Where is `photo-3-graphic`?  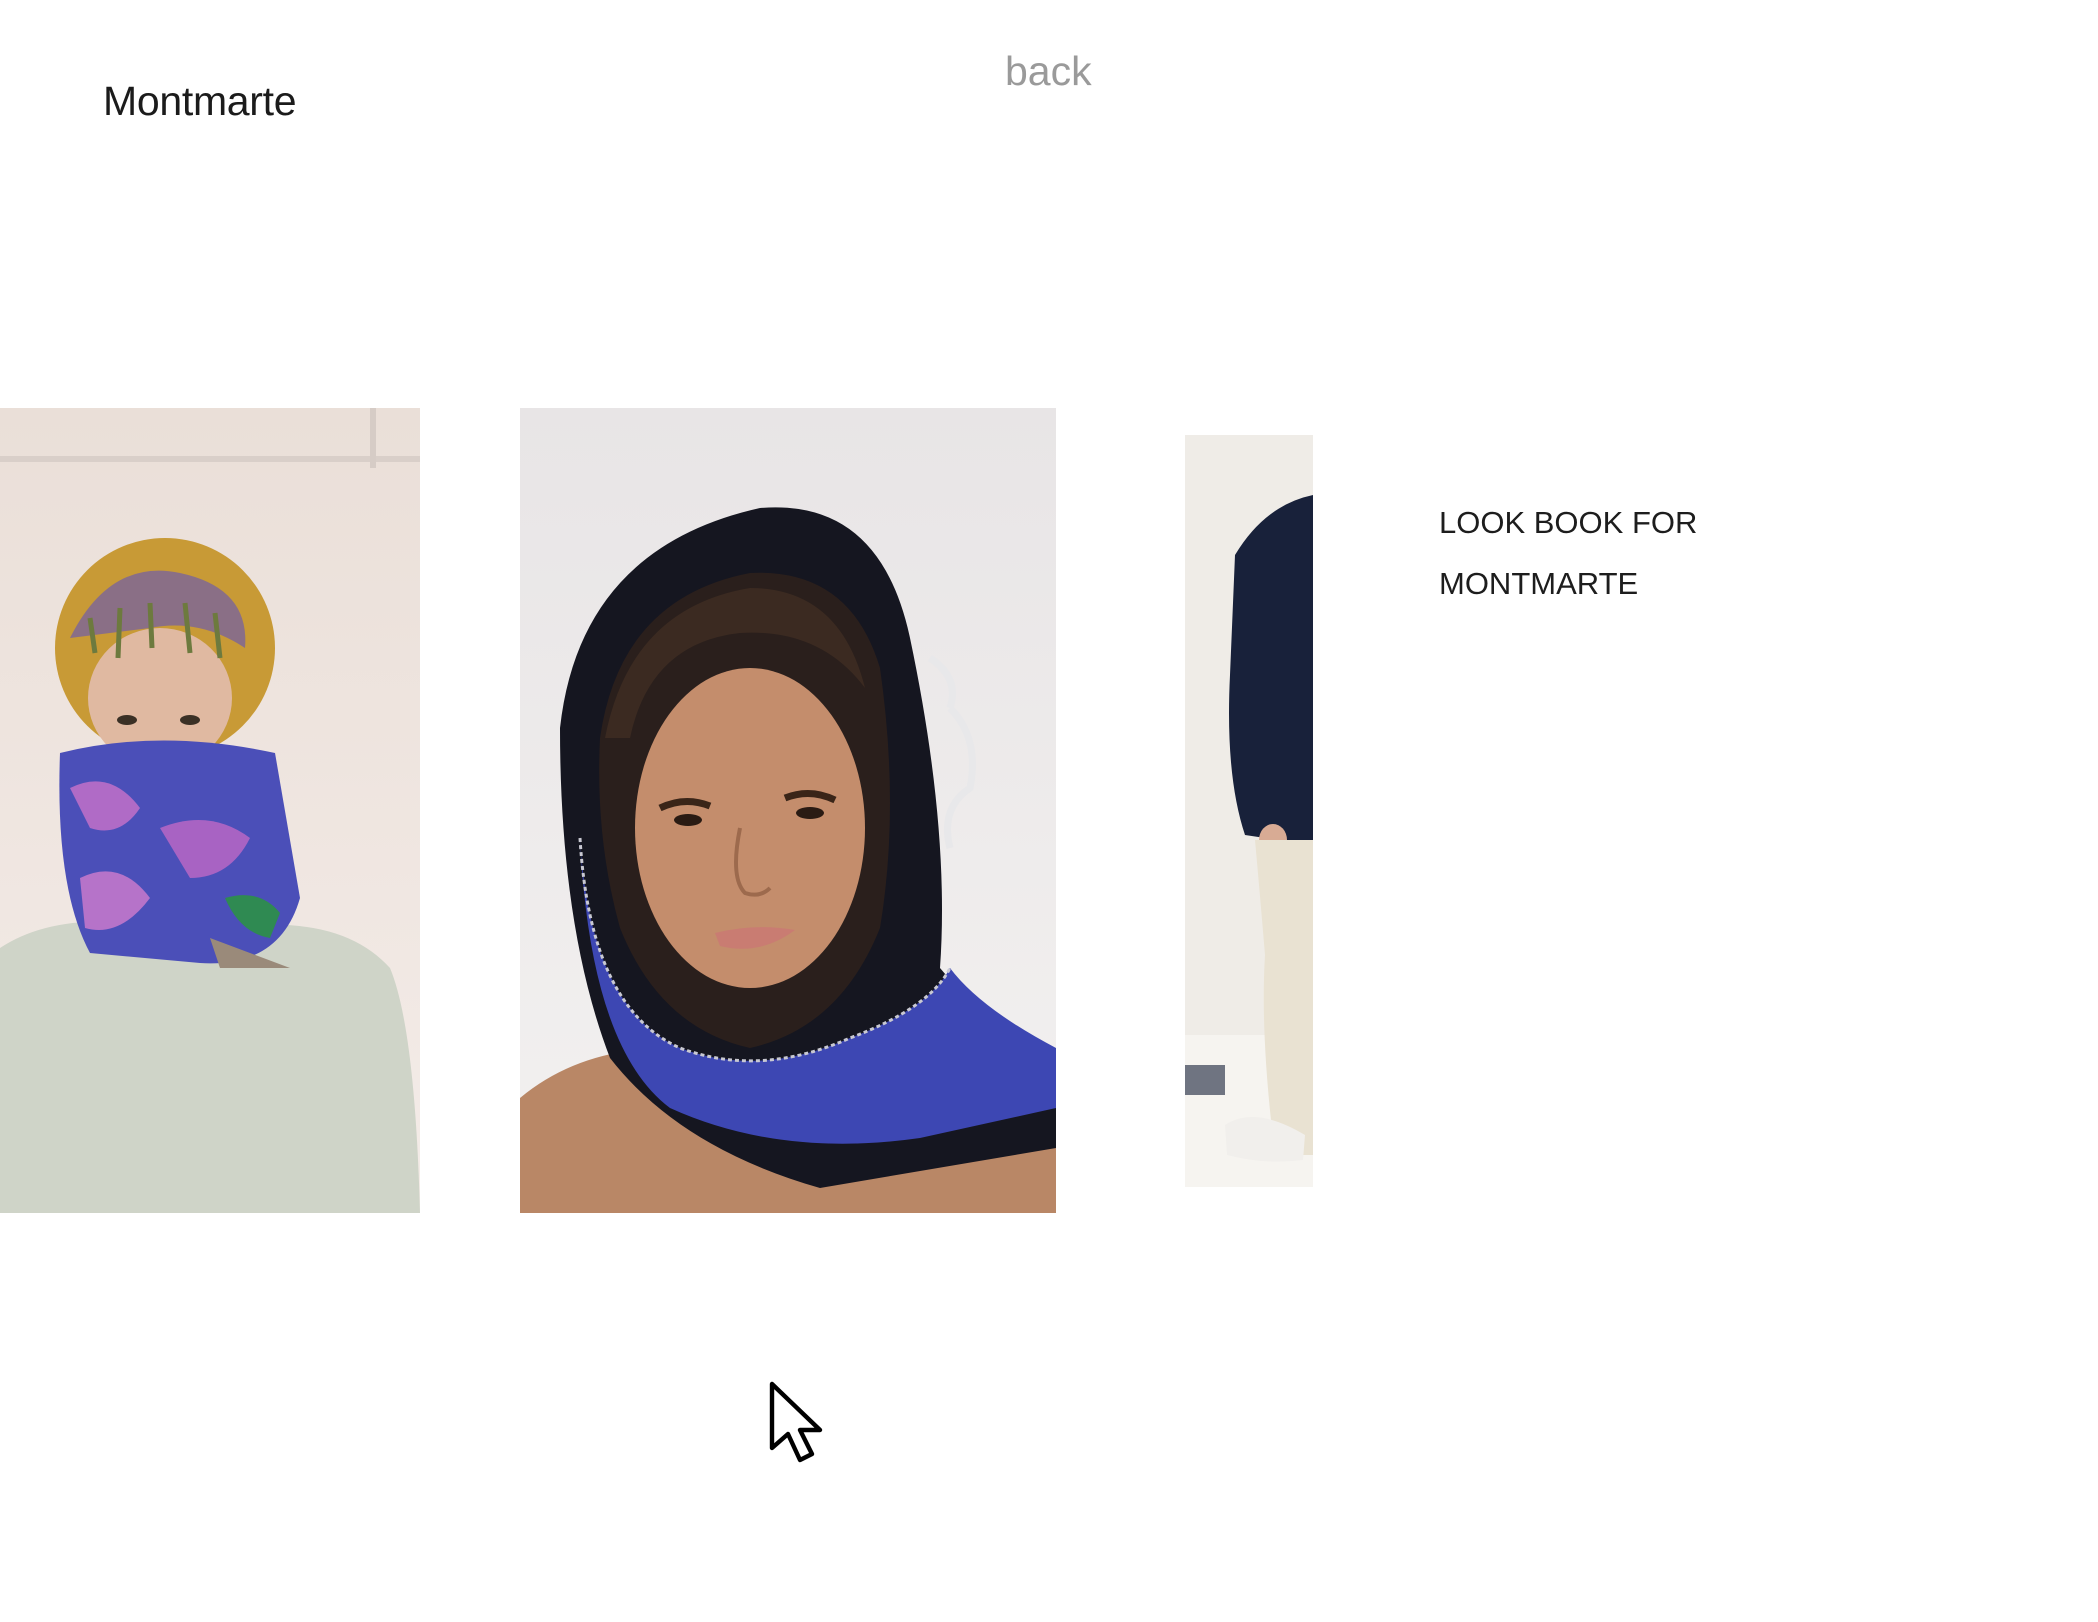 photo-3-graphic is located at coordinates (1249, 811).